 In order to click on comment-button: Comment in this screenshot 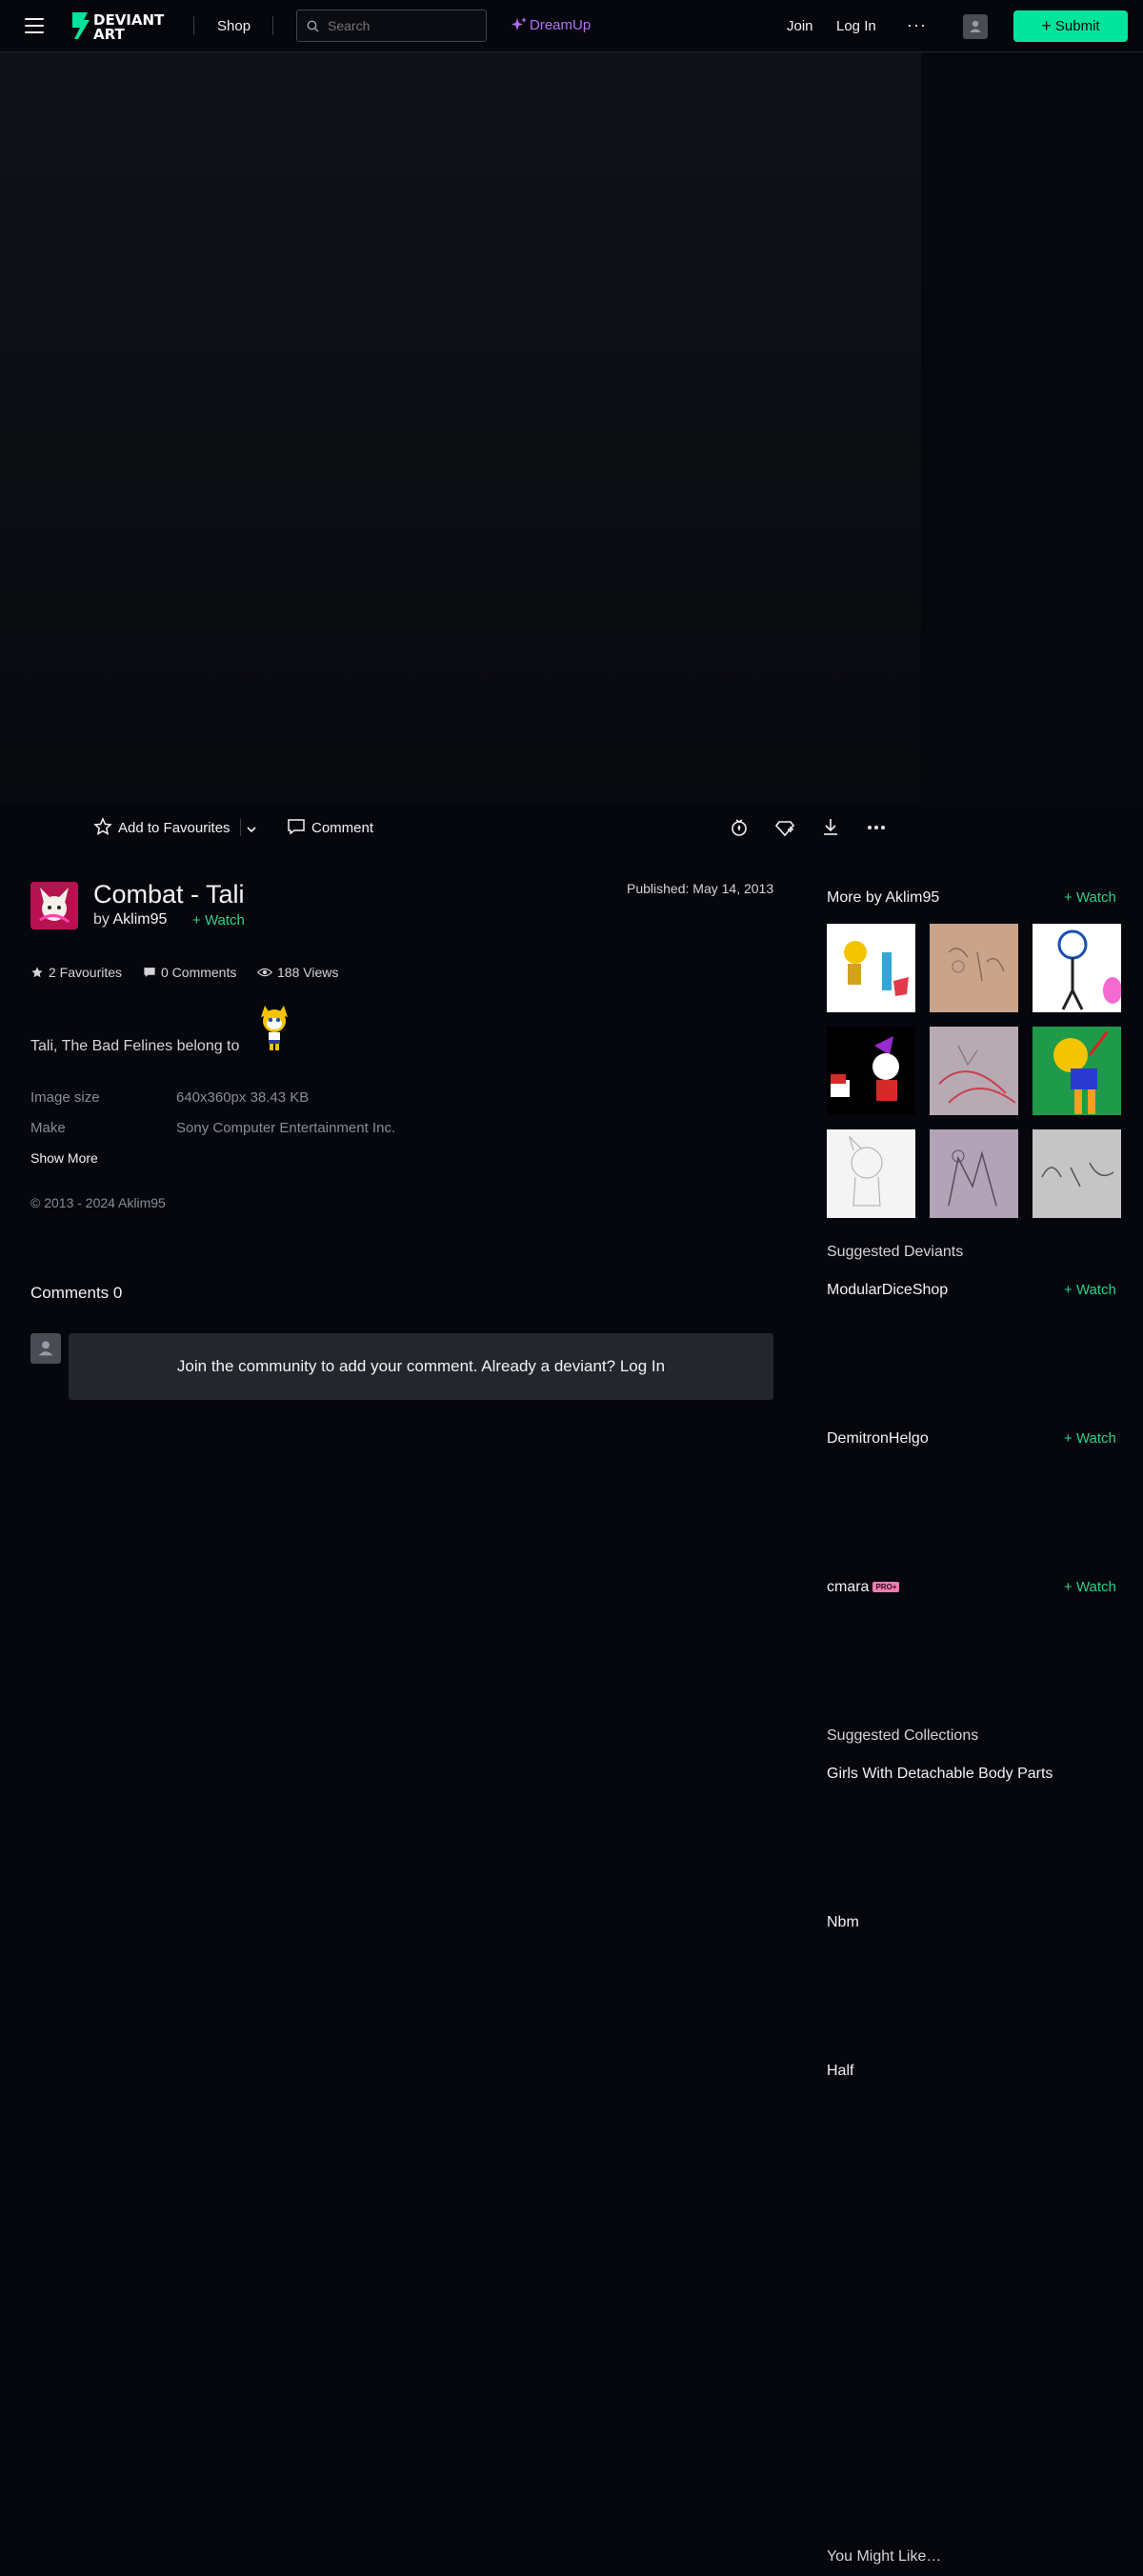, I will do `click(330, 826)`.